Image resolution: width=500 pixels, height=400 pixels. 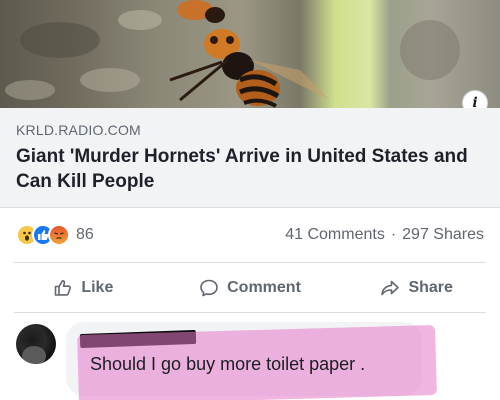 I want to click on avatar, so click(x=36, y=344).